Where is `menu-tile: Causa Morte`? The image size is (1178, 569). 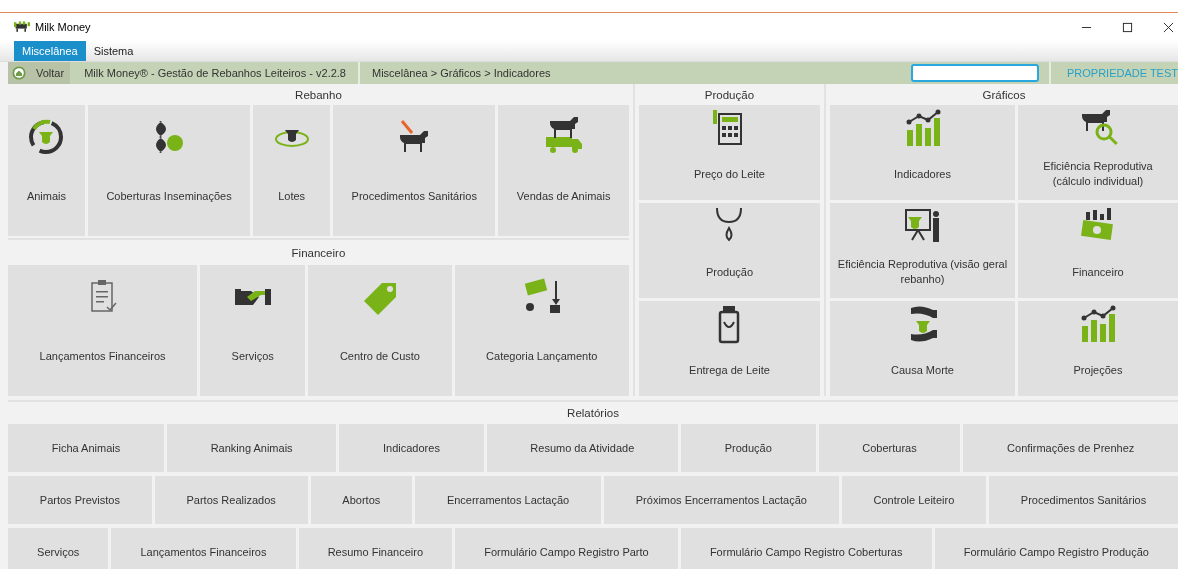
menu-tile: Causa Morte is located at coordinates (922, 348).